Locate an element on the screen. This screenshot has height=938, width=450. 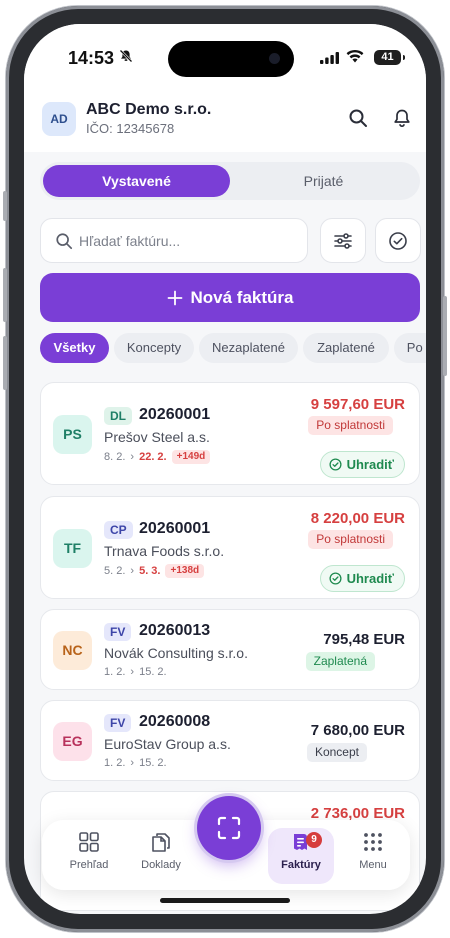
search-input is located at coordinates (189, 241).